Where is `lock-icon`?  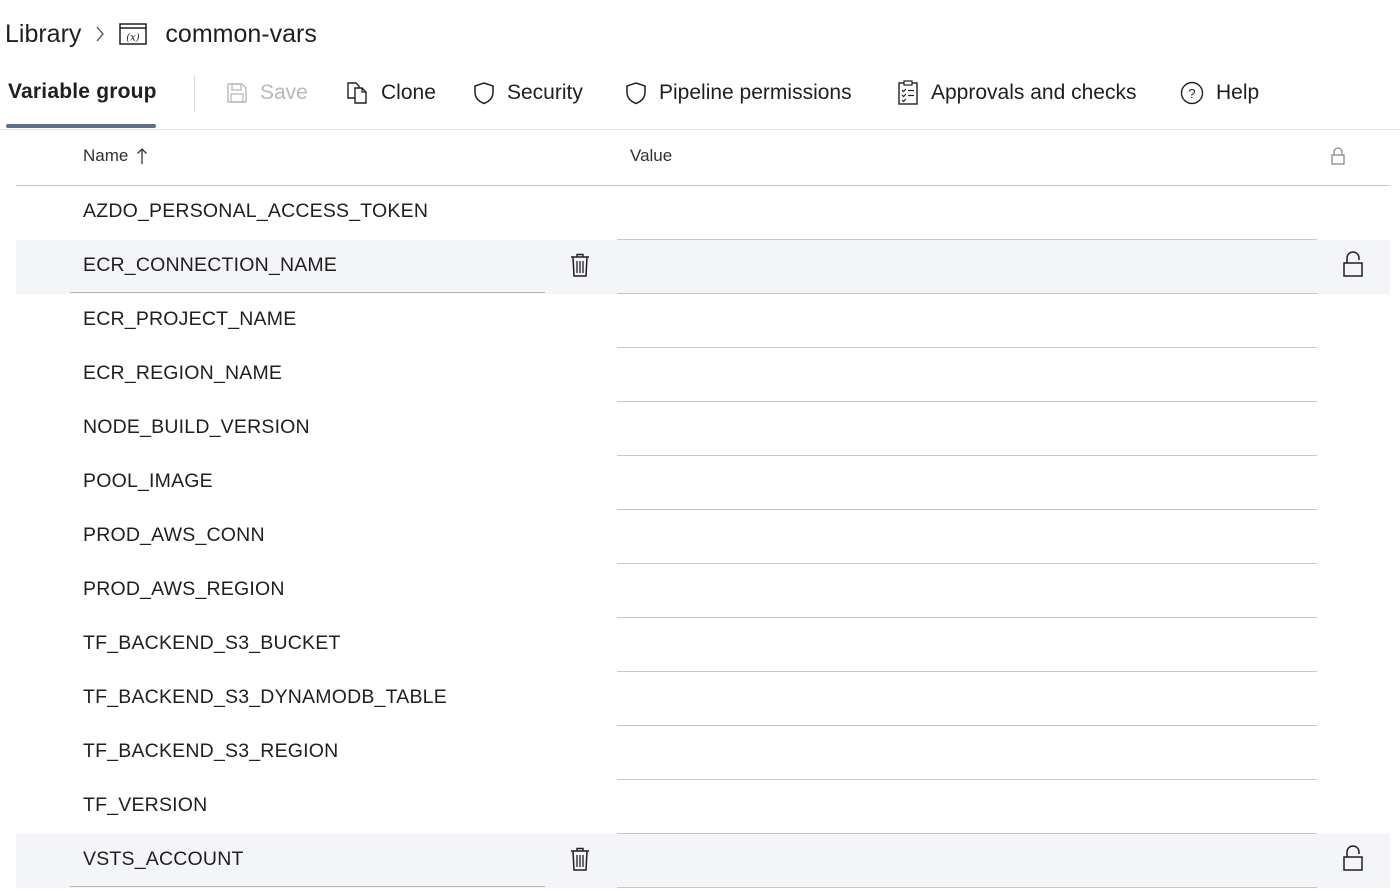 lock-icon is located at coordinates (1338, 158).